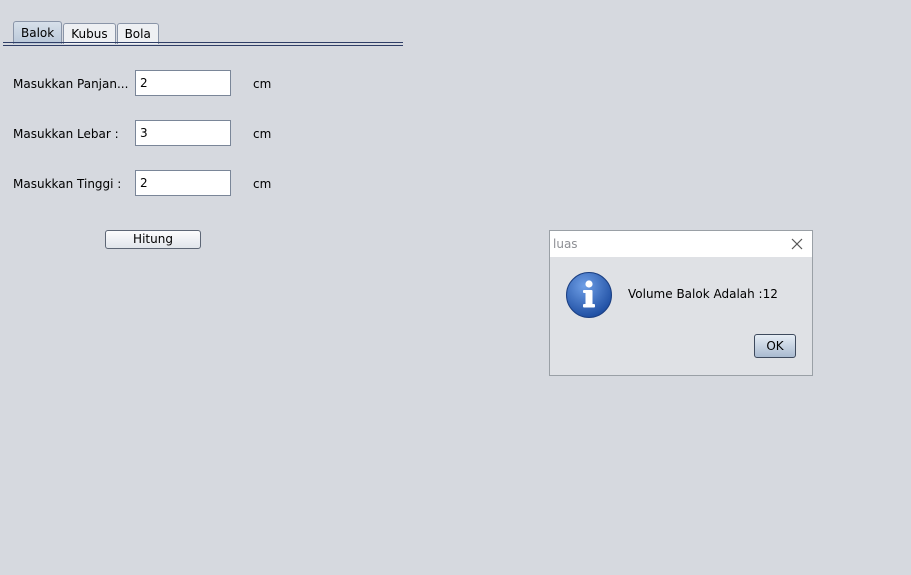 The height and width of the screenshot is (575, 911). I want to click on message-dialog: luas Volume Balok Adalah :12 OK, so click(681, 303).